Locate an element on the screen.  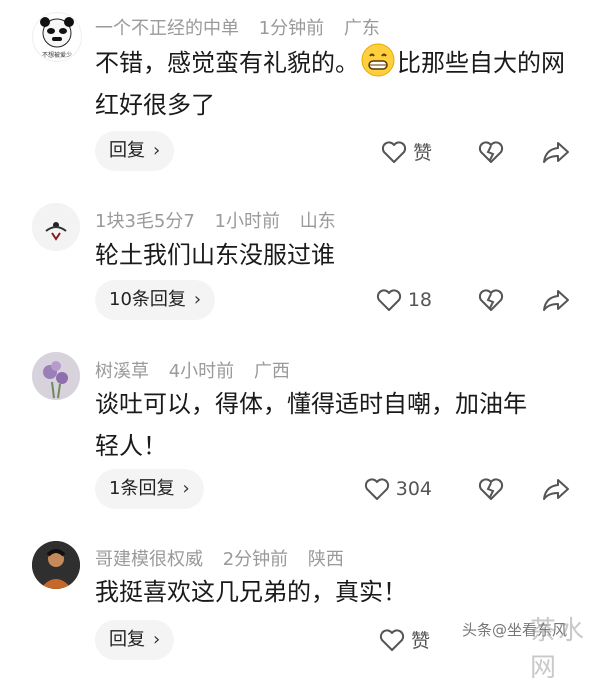
location: 广西 is located at coordinates (271, 371).